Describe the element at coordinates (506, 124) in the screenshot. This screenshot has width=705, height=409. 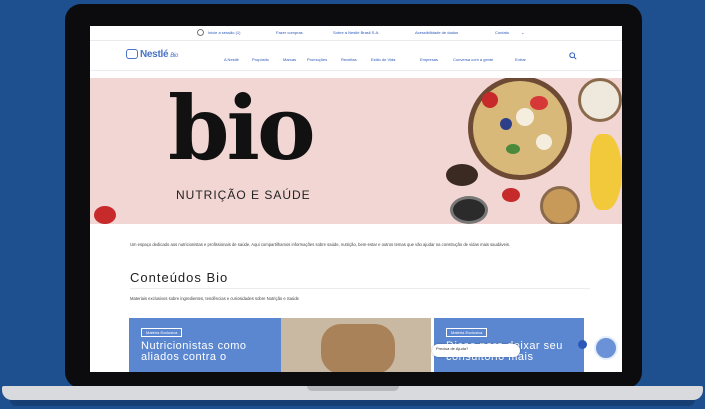
I see `blueberry-image` at that location.